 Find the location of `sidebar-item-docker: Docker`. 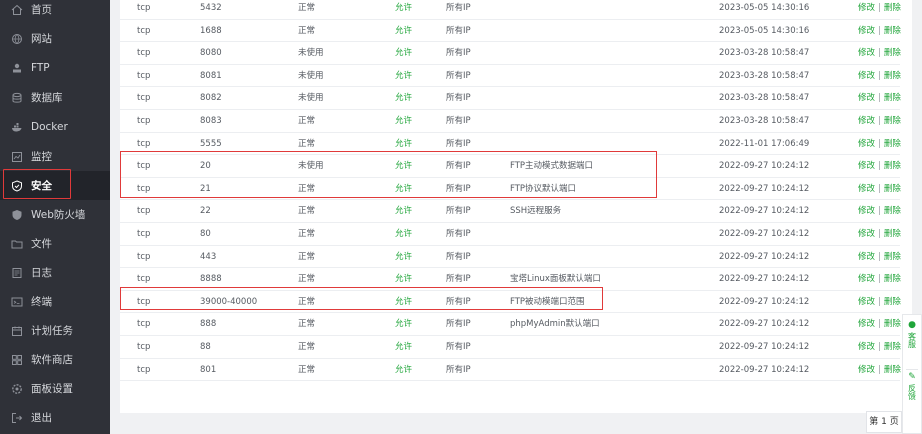

sidebar-item-docker: Docker is located at coordinates (55, 126).